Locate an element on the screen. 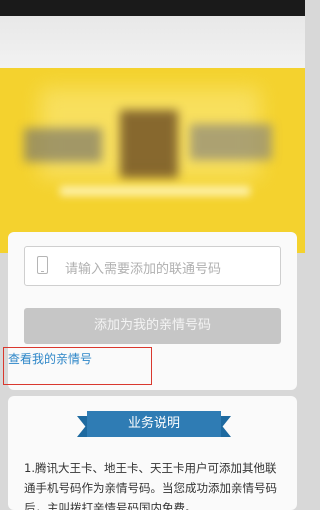 This screenshot has width=320, height=510. phone-number-input: 请输入需要添加的联通号码 is located at coordinates (152, 266).